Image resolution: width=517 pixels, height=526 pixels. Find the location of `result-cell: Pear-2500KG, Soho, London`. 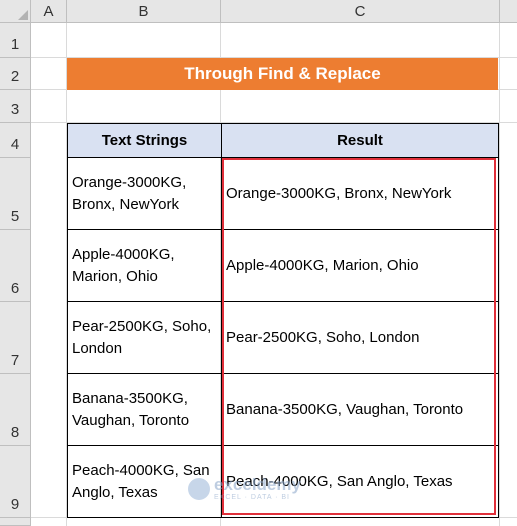

result-cell: Pear-2500KG, Soho, London is located at coordinates (360, 337).